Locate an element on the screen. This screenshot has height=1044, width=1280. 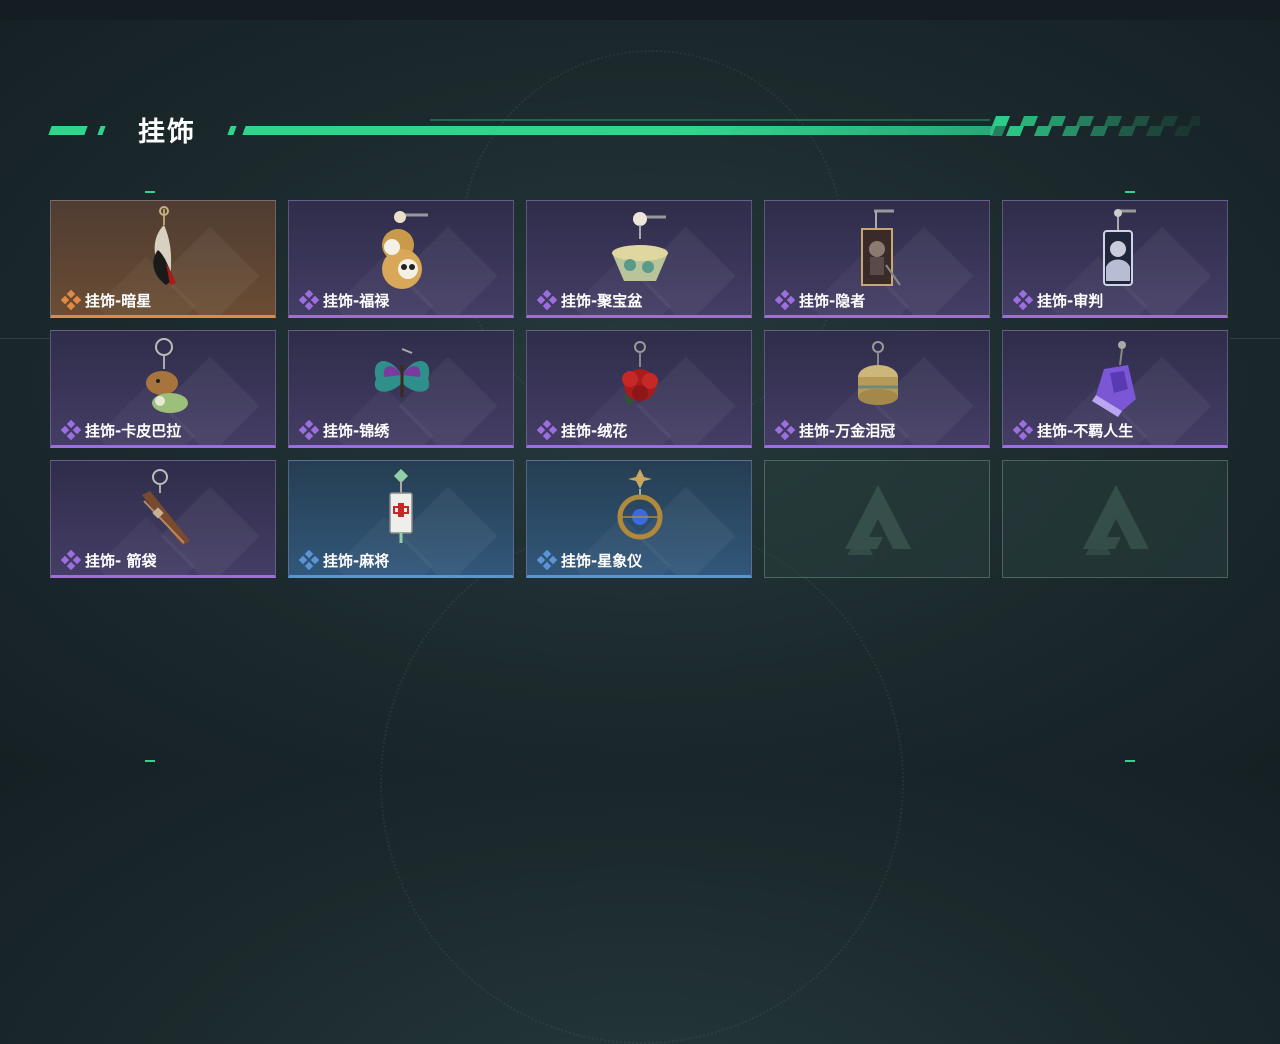
charm-name: 挂饰- 箭袋 is located at coordinates (121, 560).